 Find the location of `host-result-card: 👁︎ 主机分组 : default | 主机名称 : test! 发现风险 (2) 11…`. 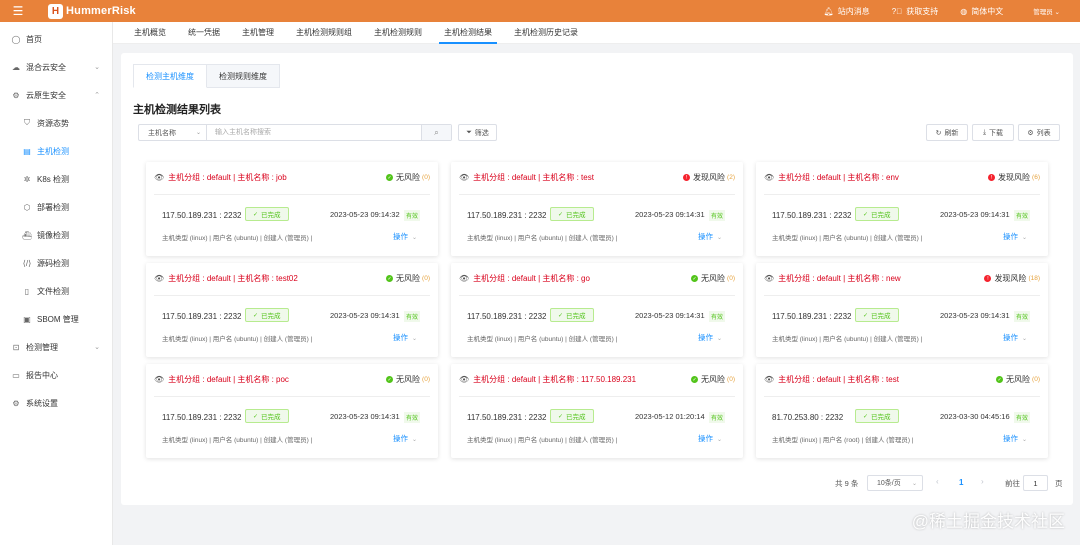

host-result-card: 👁︎ 主机分组 : default | 主机名称 : test! 发现风险 (2) 11… is located at coordinates (597, 209).